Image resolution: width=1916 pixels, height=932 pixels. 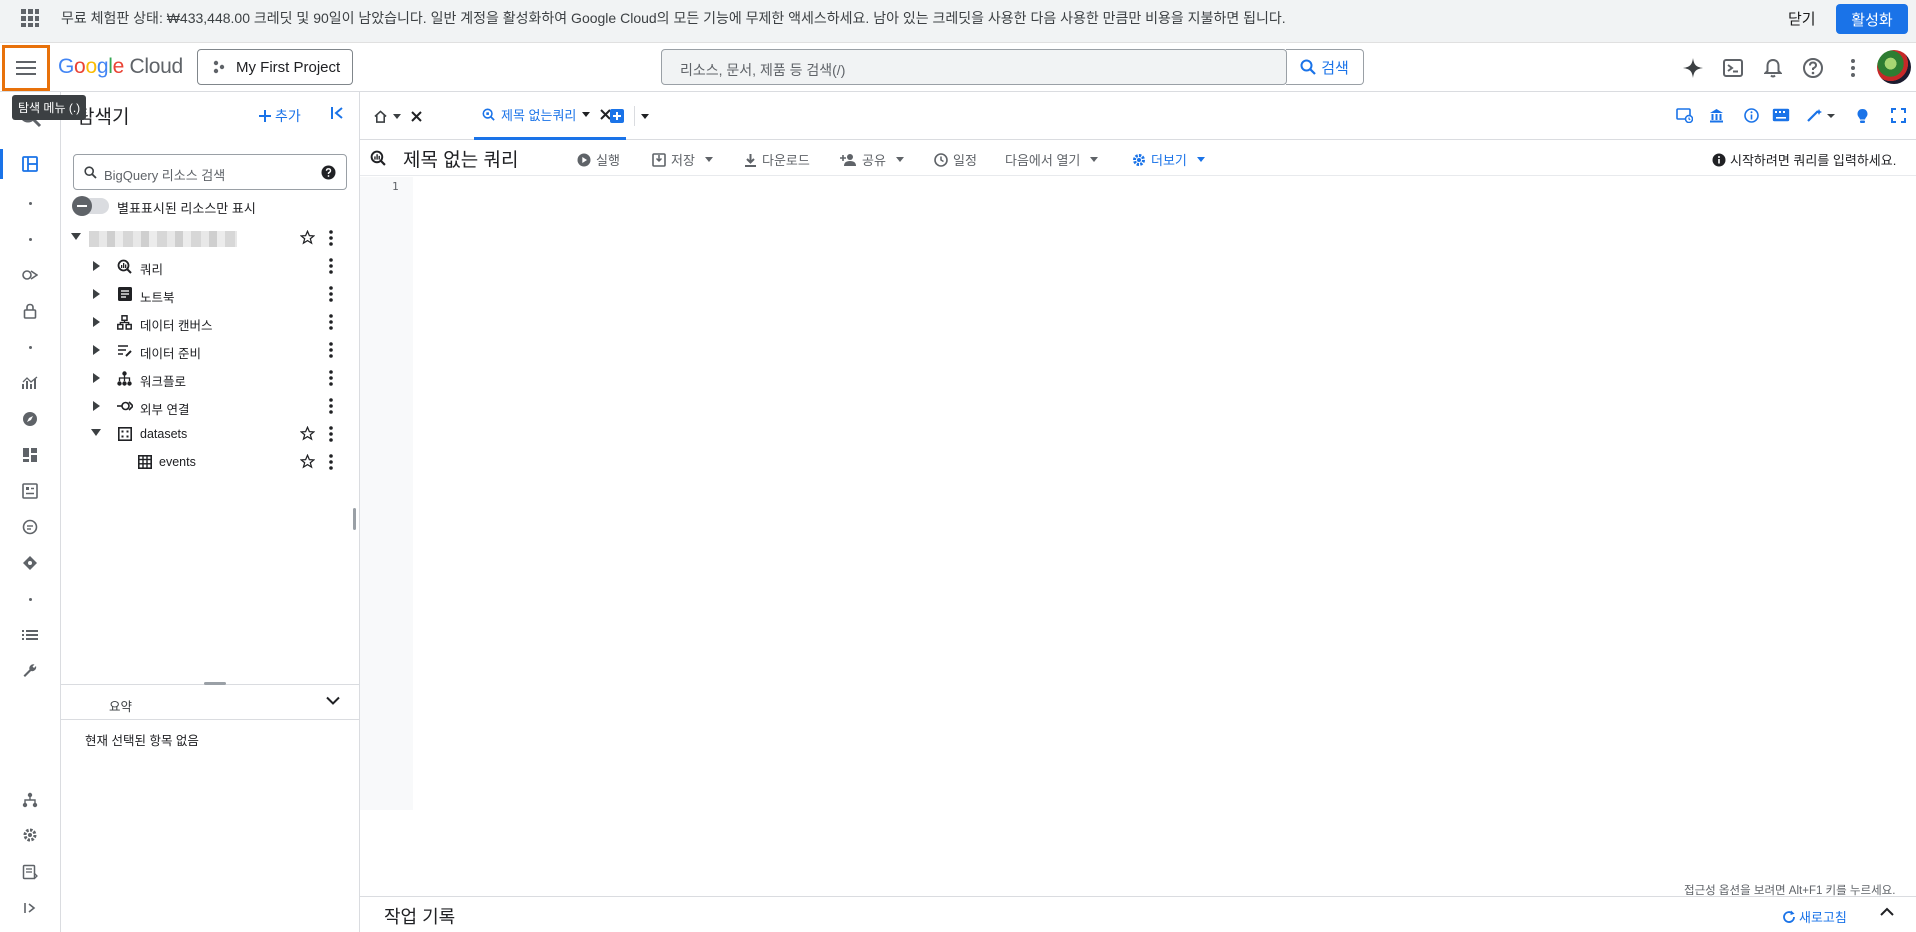 What do you see at coordinates (210, 322) in the screenshot?
I see `tree-item-data-canvas: 데이터 캔버스` at bounding box center [210, 322].